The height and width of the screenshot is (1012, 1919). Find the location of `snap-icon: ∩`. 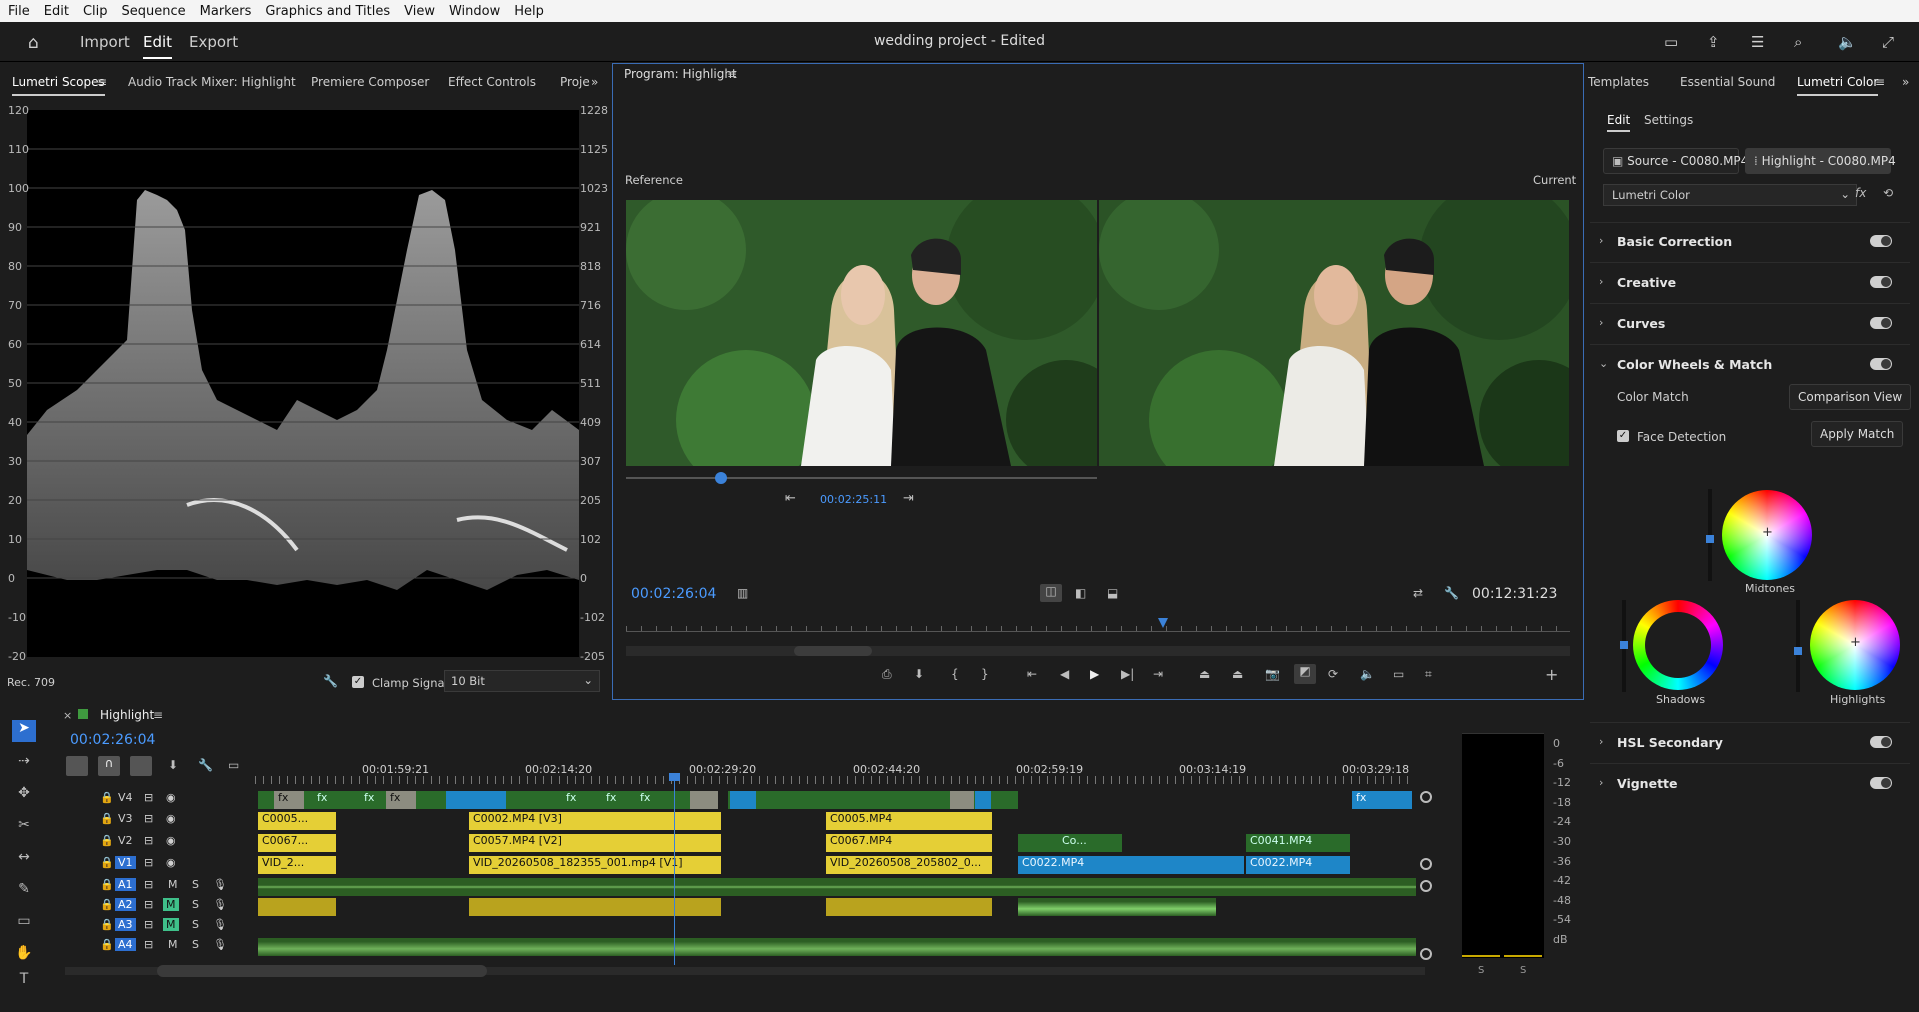

snap-icon: ∩ is located at coordinates (109, 766).